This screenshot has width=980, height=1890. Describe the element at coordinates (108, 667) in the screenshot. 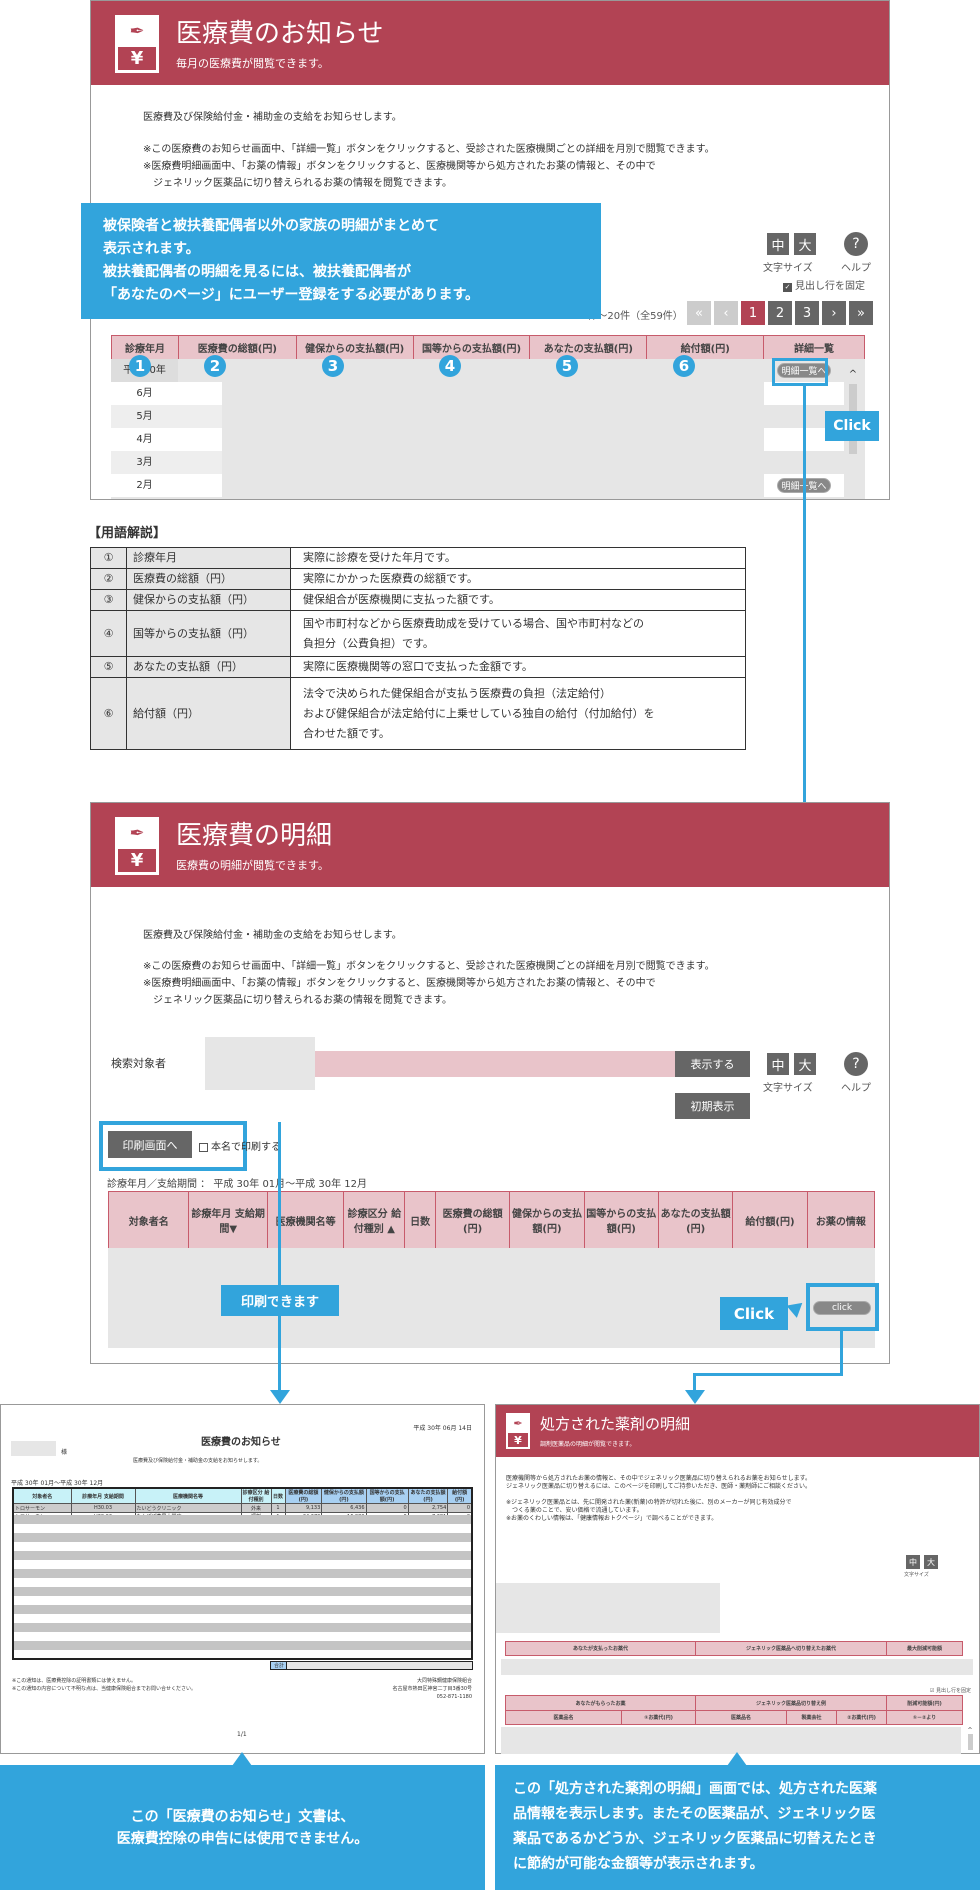

I see `glossary-no: ⑤` at that location.